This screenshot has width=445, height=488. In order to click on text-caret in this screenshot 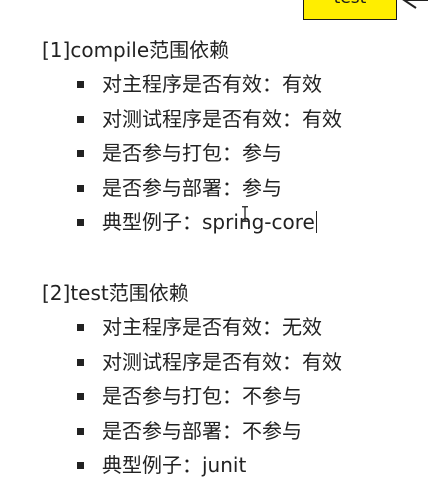, I will do `click(316, 222)`.